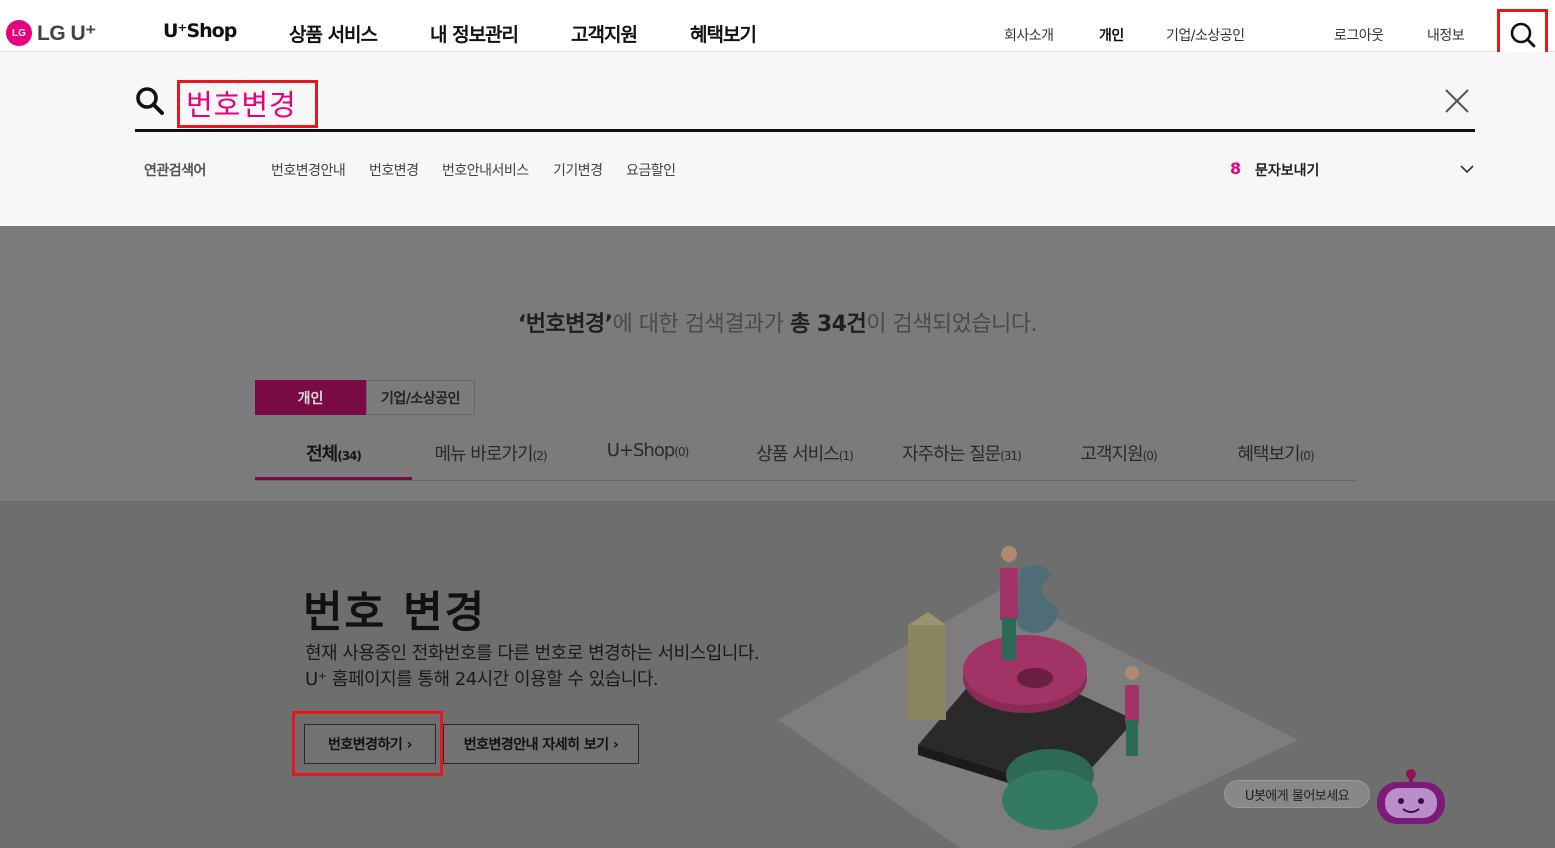 Image resolution: width=1555 pixels, height=848 pixels. What do you see at coordinates (604, 33) in the screenshot?
I see `nav-customer-support: 고객지원` at bounding box center [604, 33].